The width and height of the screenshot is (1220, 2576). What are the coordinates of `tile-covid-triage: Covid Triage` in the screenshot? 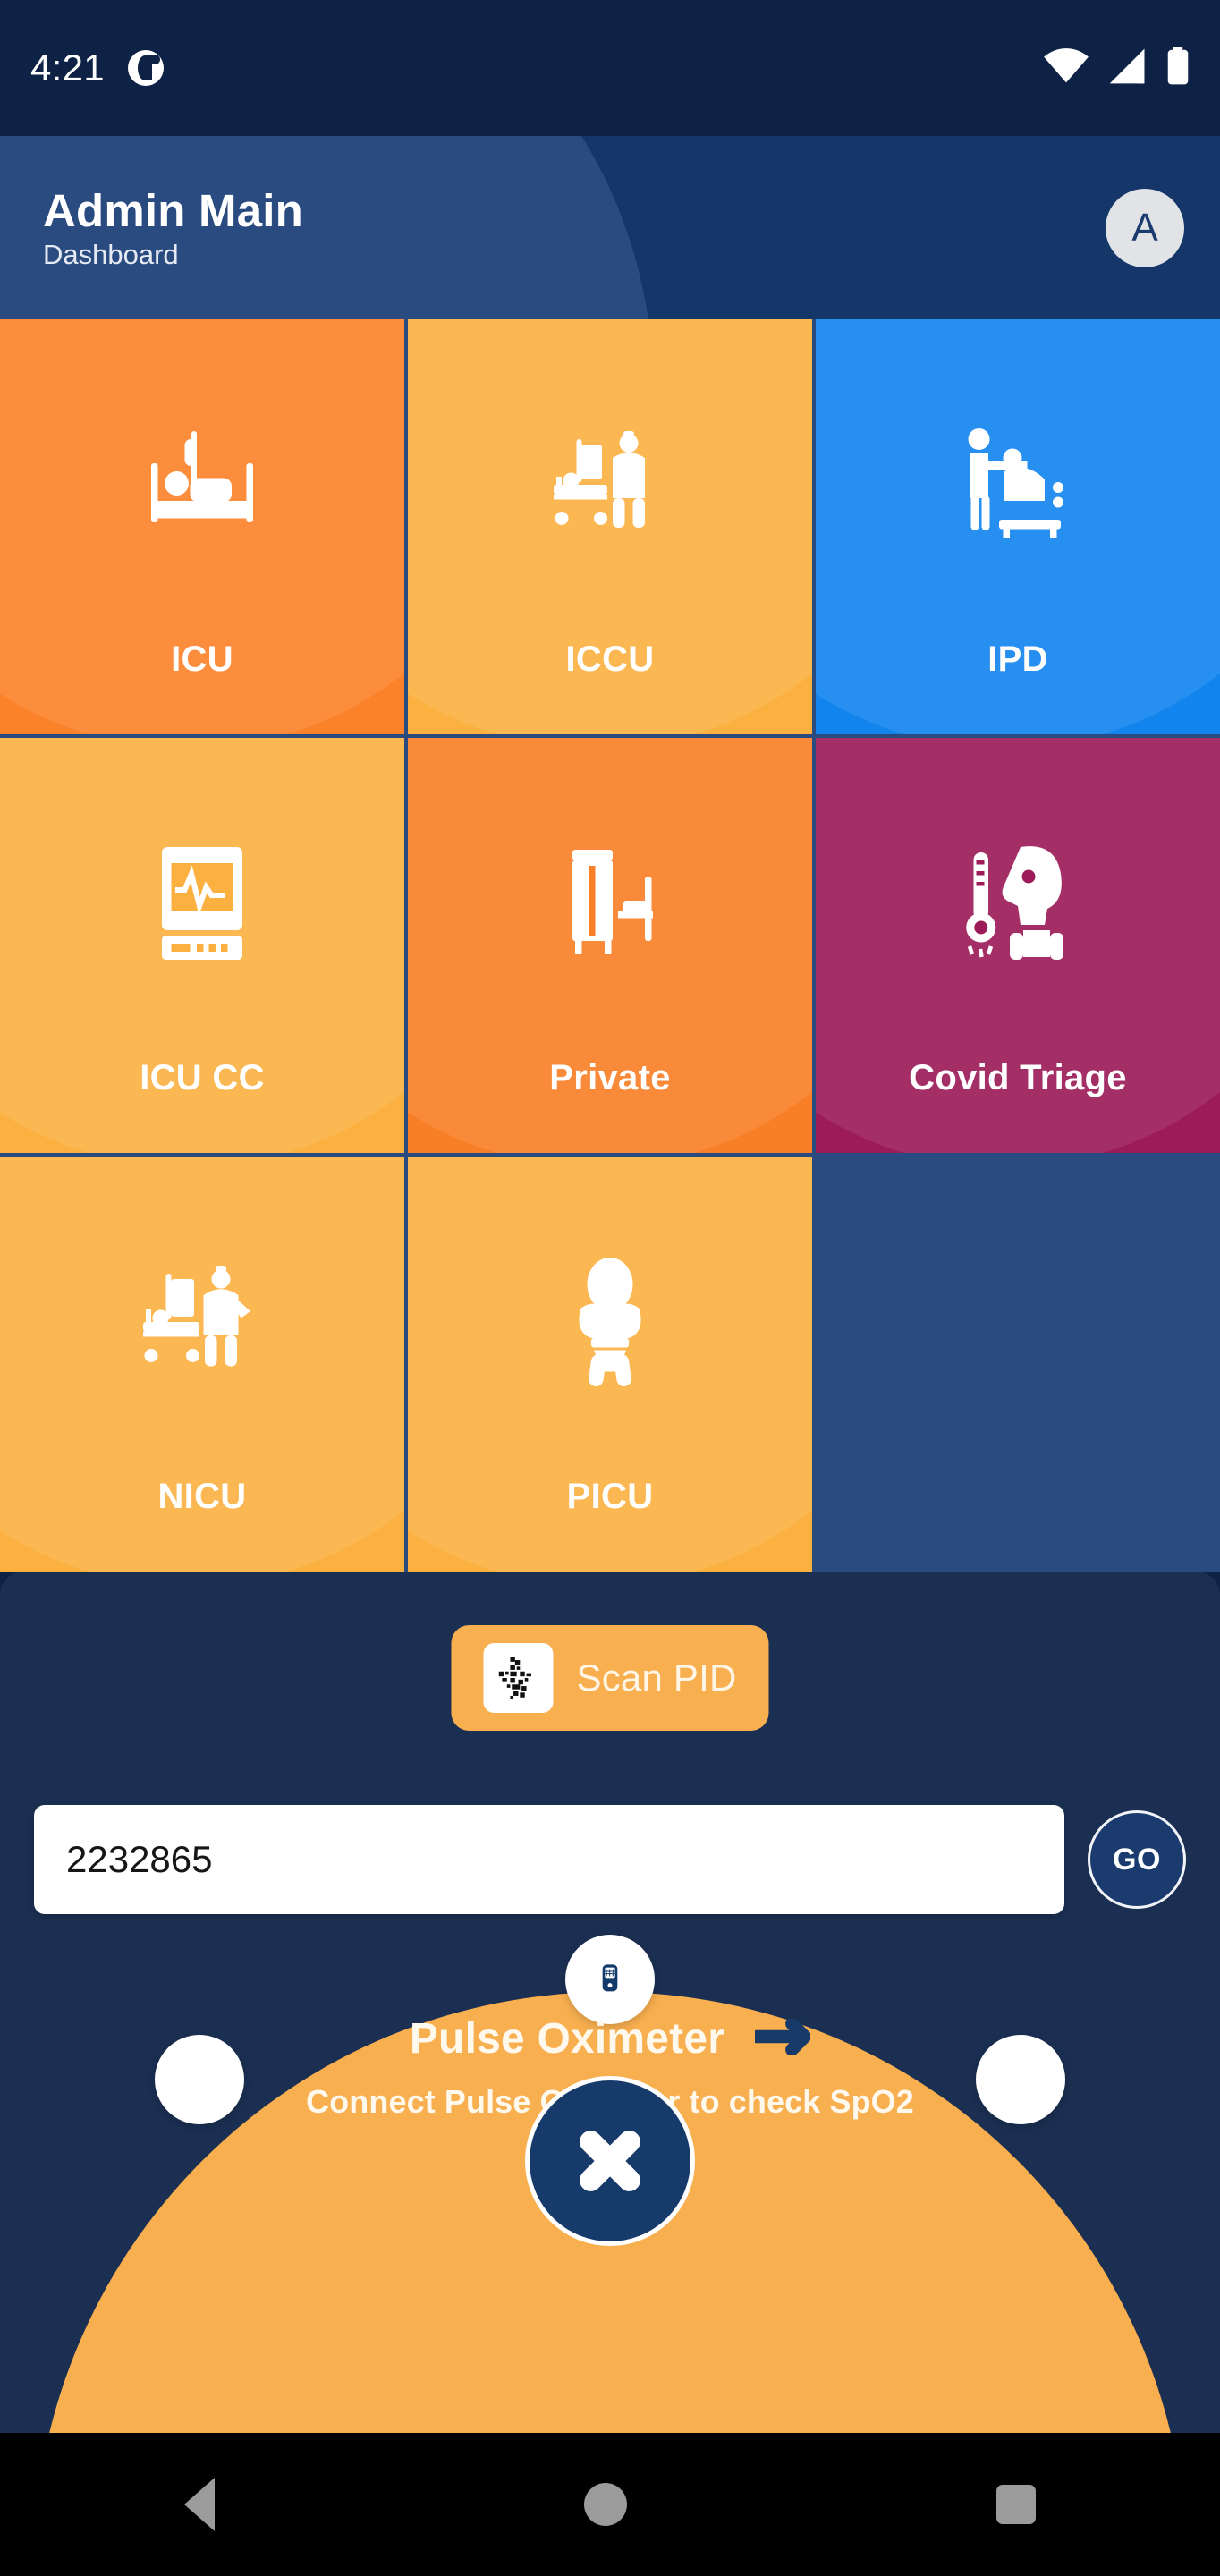 It's located at (1018, 945).